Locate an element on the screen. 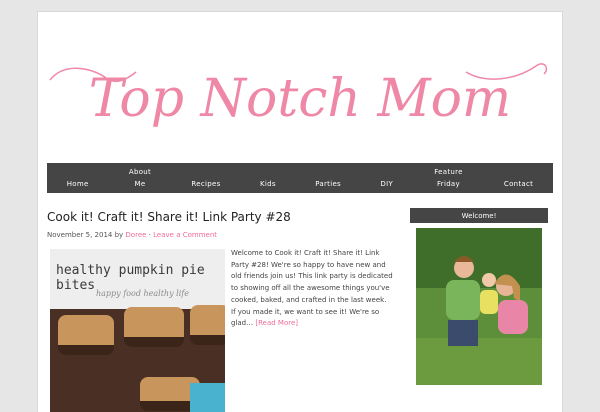  nav-item-home: Home is located at coordinates (78, 178).